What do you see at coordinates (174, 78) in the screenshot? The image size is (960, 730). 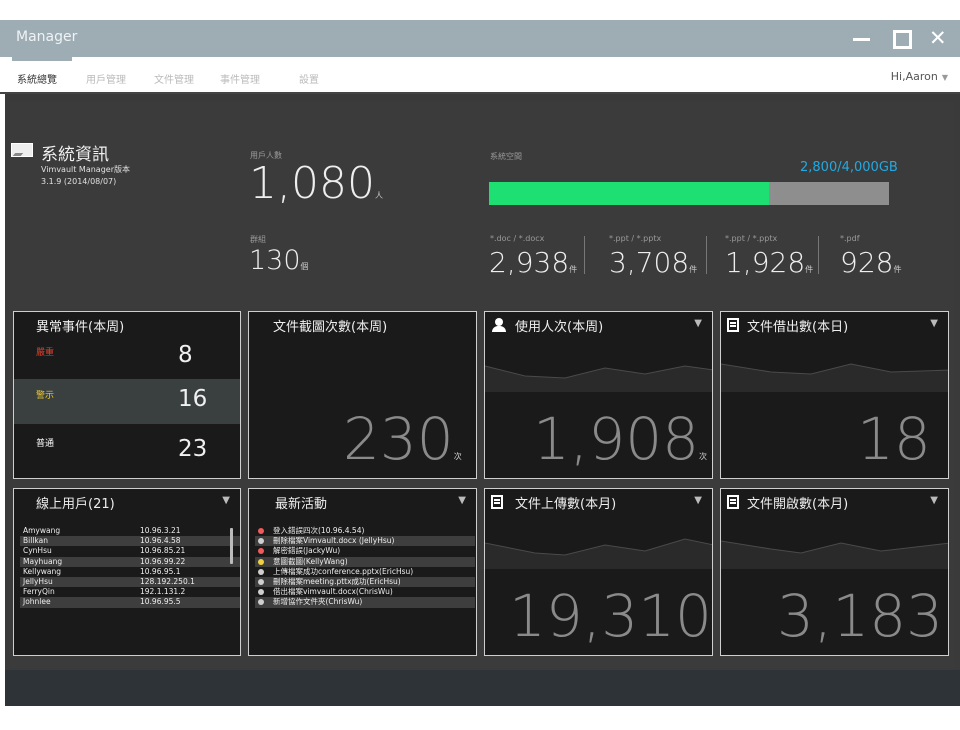 I see `tab-documents: 文件管理` at bounding box center [174, 78].